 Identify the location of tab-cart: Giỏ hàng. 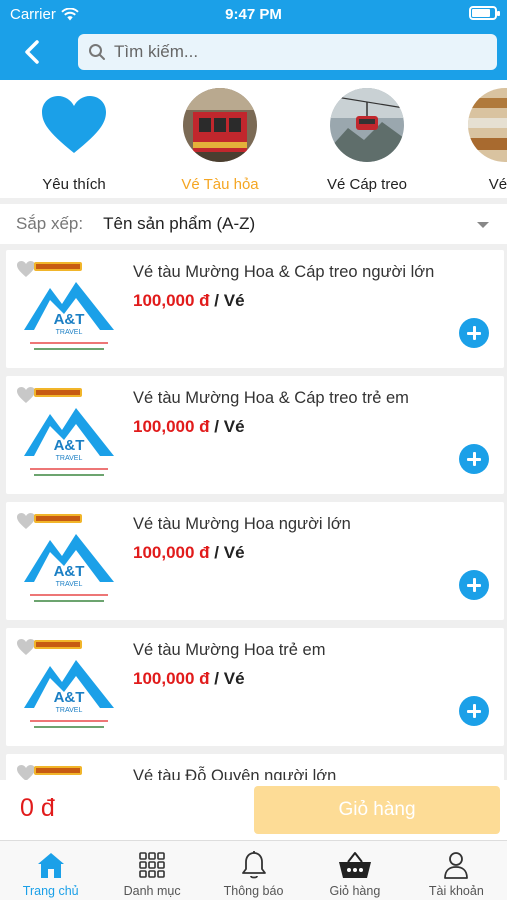
(354, 870).